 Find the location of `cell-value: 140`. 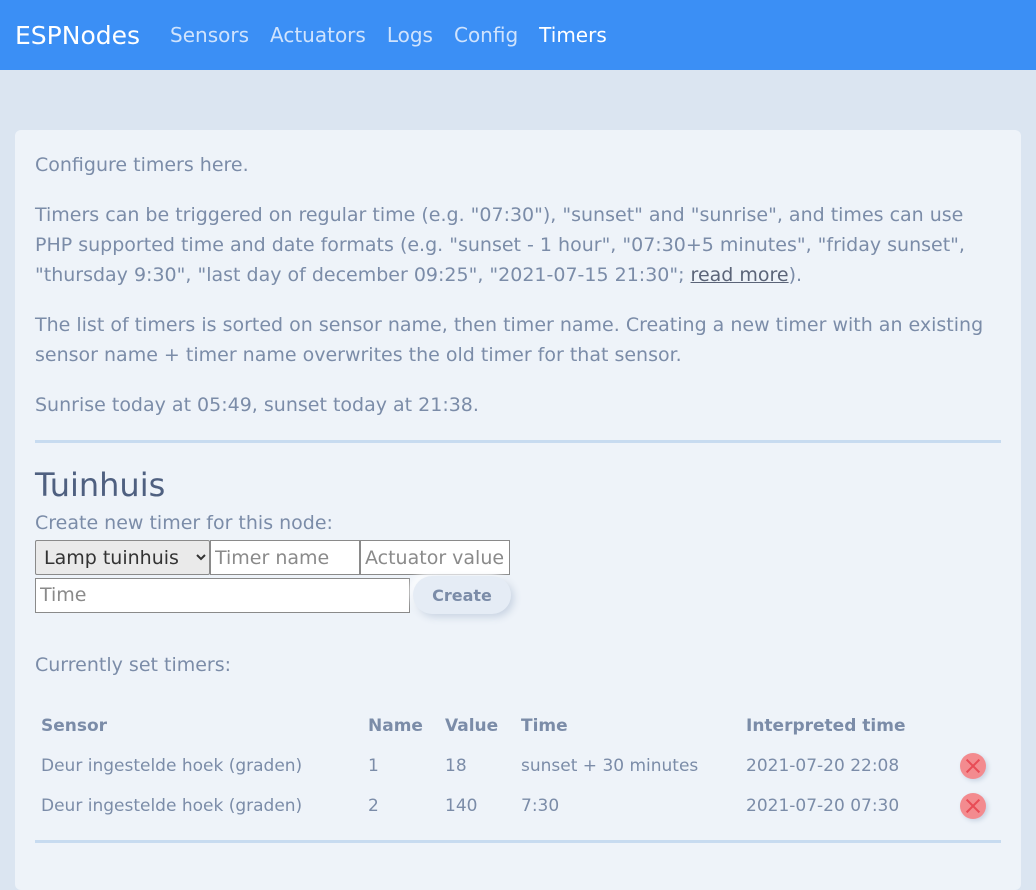

cell-value: 140 is located at coordinates (461, 806).